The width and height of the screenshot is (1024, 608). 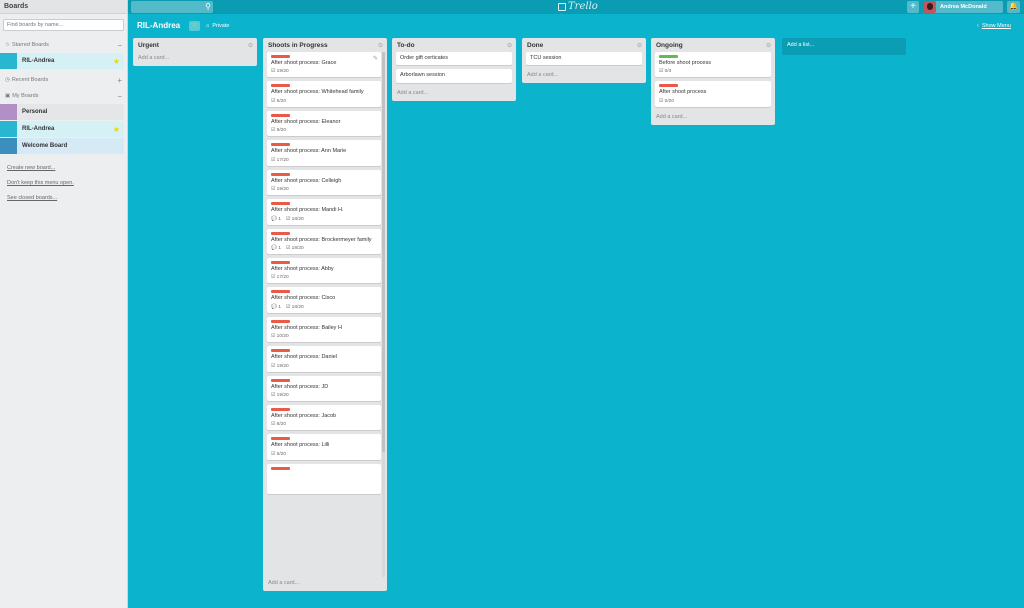 What do you see at coordinates (208, 7) in the screenshot?
I see `search-icon: ⚲` at bounding box center [208, 7].